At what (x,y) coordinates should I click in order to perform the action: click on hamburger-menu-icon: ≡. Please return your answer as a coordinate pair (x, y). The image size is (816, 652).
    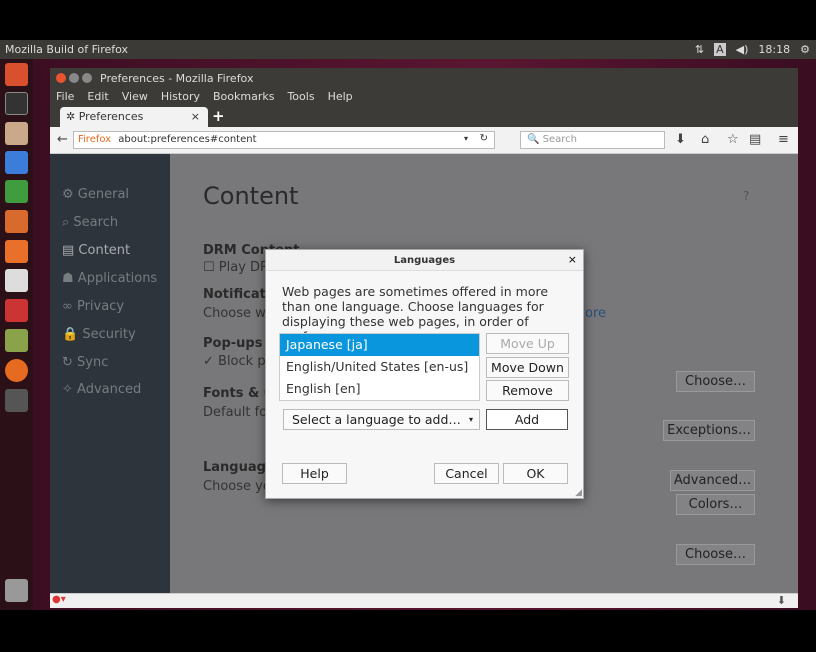
    Looking at the image, I should click on (783, 139).